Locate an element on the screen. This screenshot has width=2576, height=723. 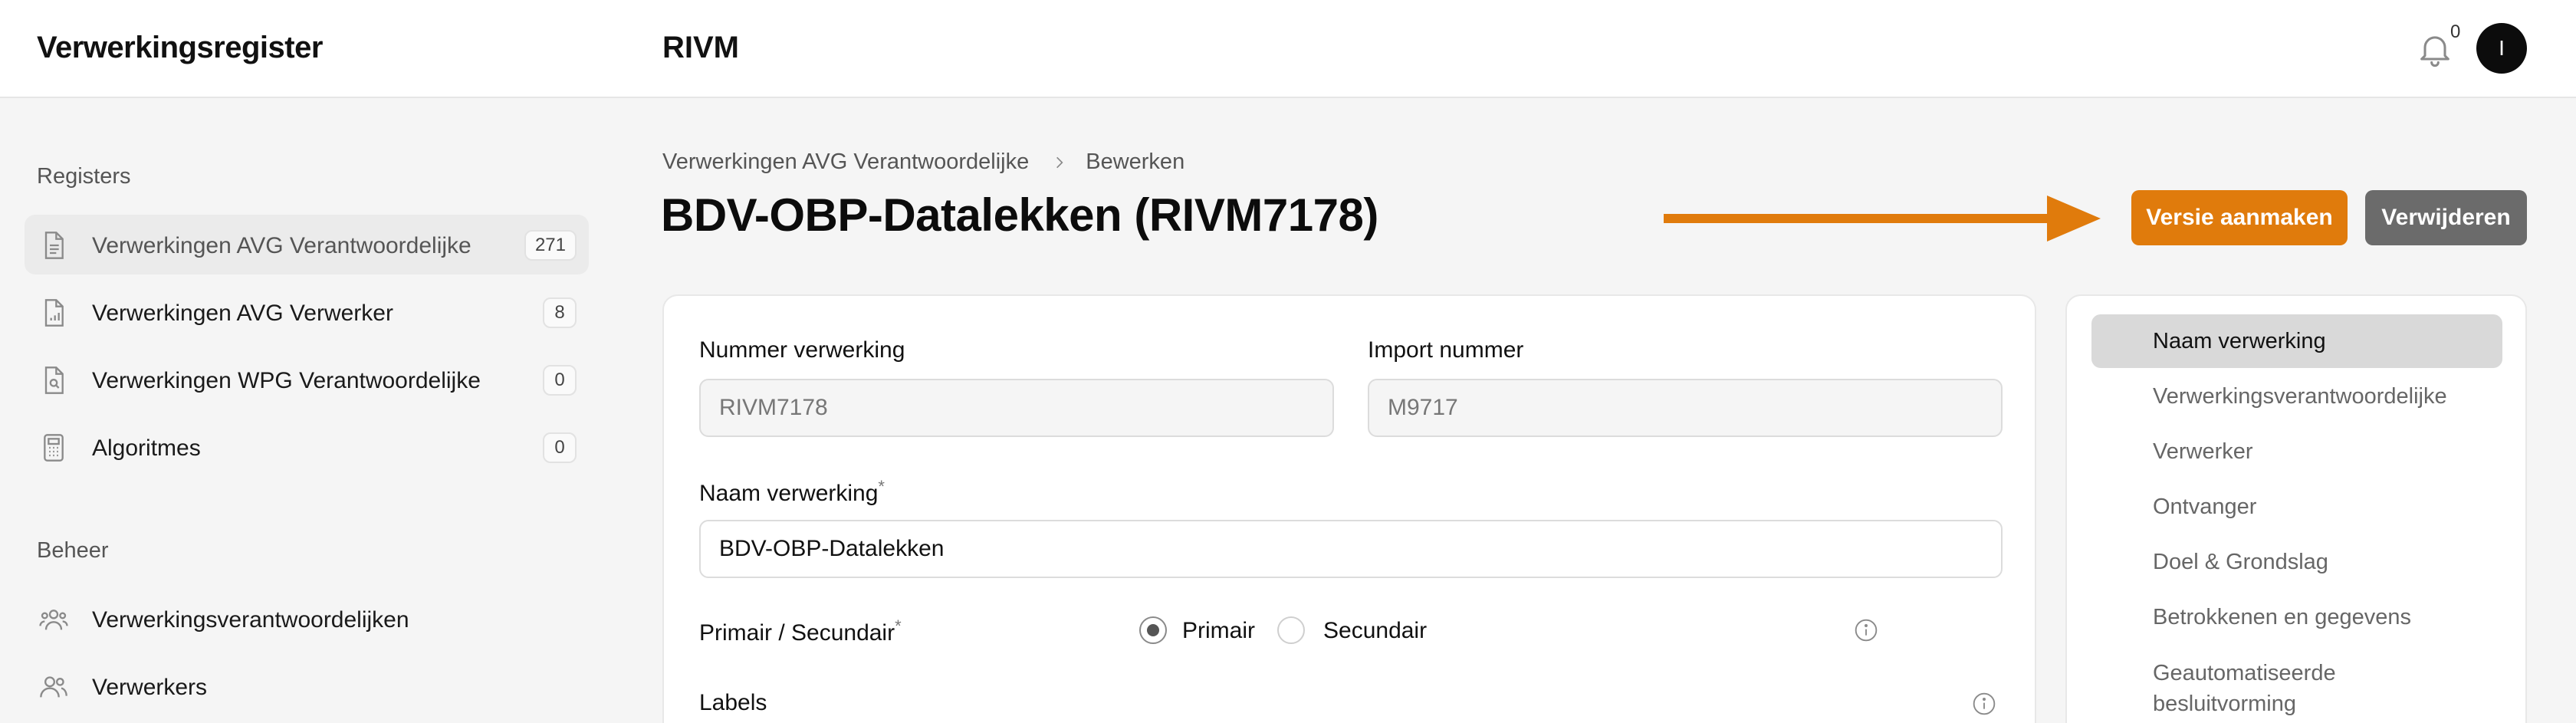
sidebar-item-verwerkingsverantwoordelijken: Verwerkingsverantwoordelijken is located at coordinates (307, 619).